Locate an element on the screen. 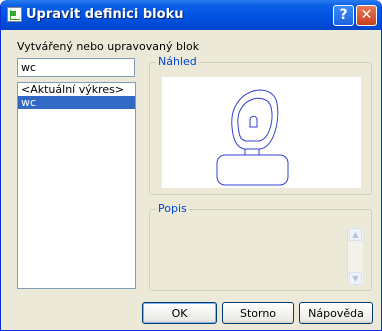 The image size is (382, 331). help-button: Nápověda is located at coordinates (336, 313).